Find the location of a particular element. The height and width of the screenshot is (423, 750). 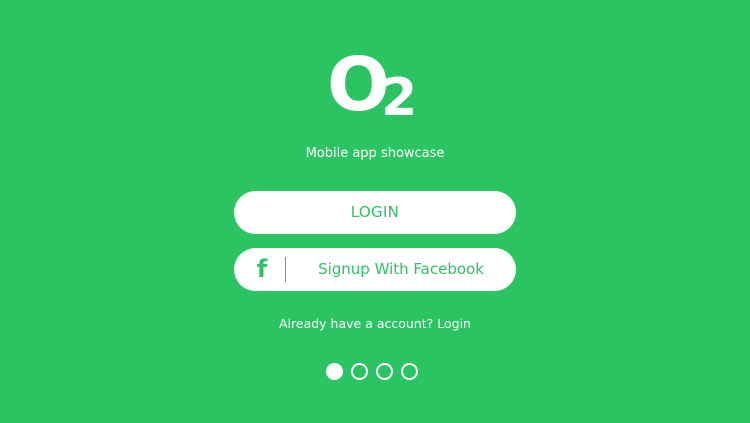

facebook-icon: f is located at coordinates (262, 269).